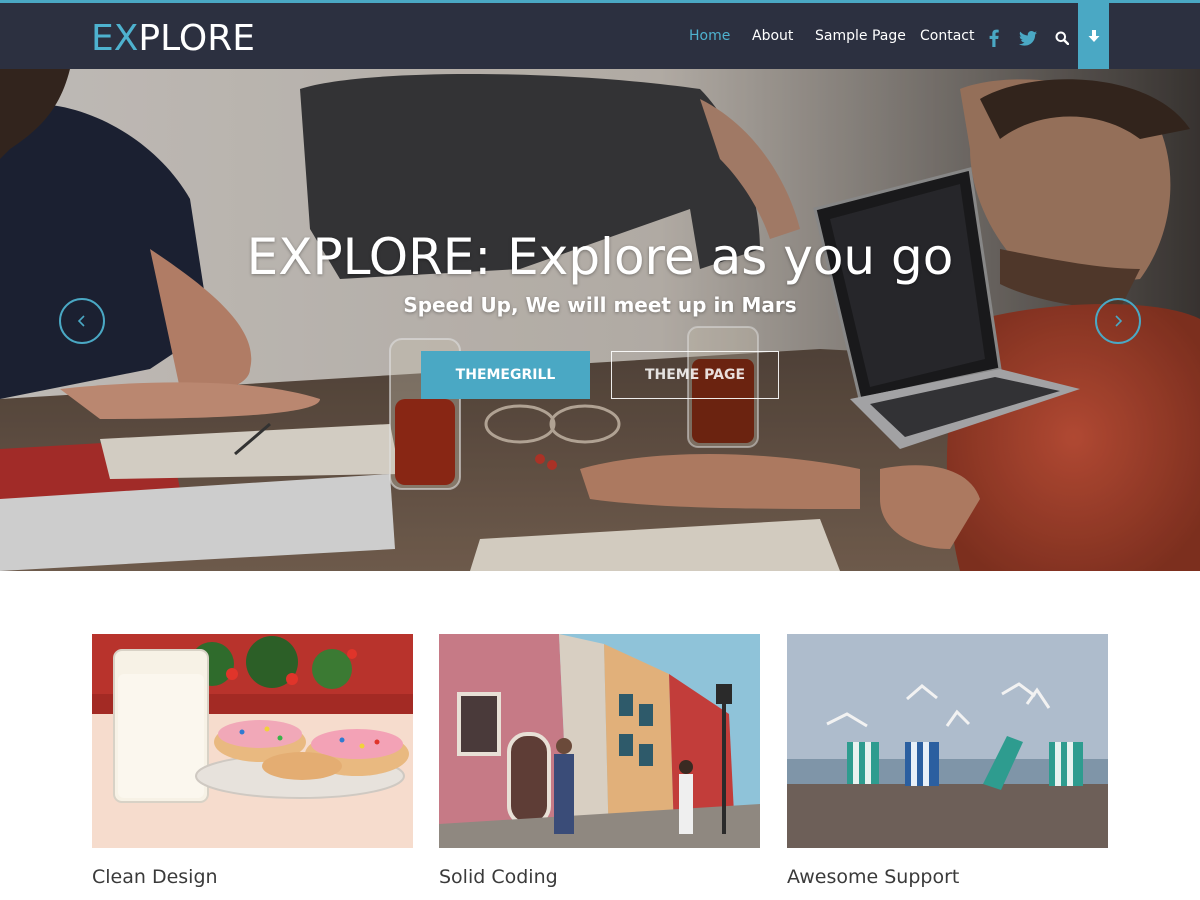 This screenshot has height=900, width=1200. What do you see at coordinates (600, 305) in the screenshot?
I see `hero-subtitle: Speed Up, We will meet up in Mars` at bounding box center [600, 305].